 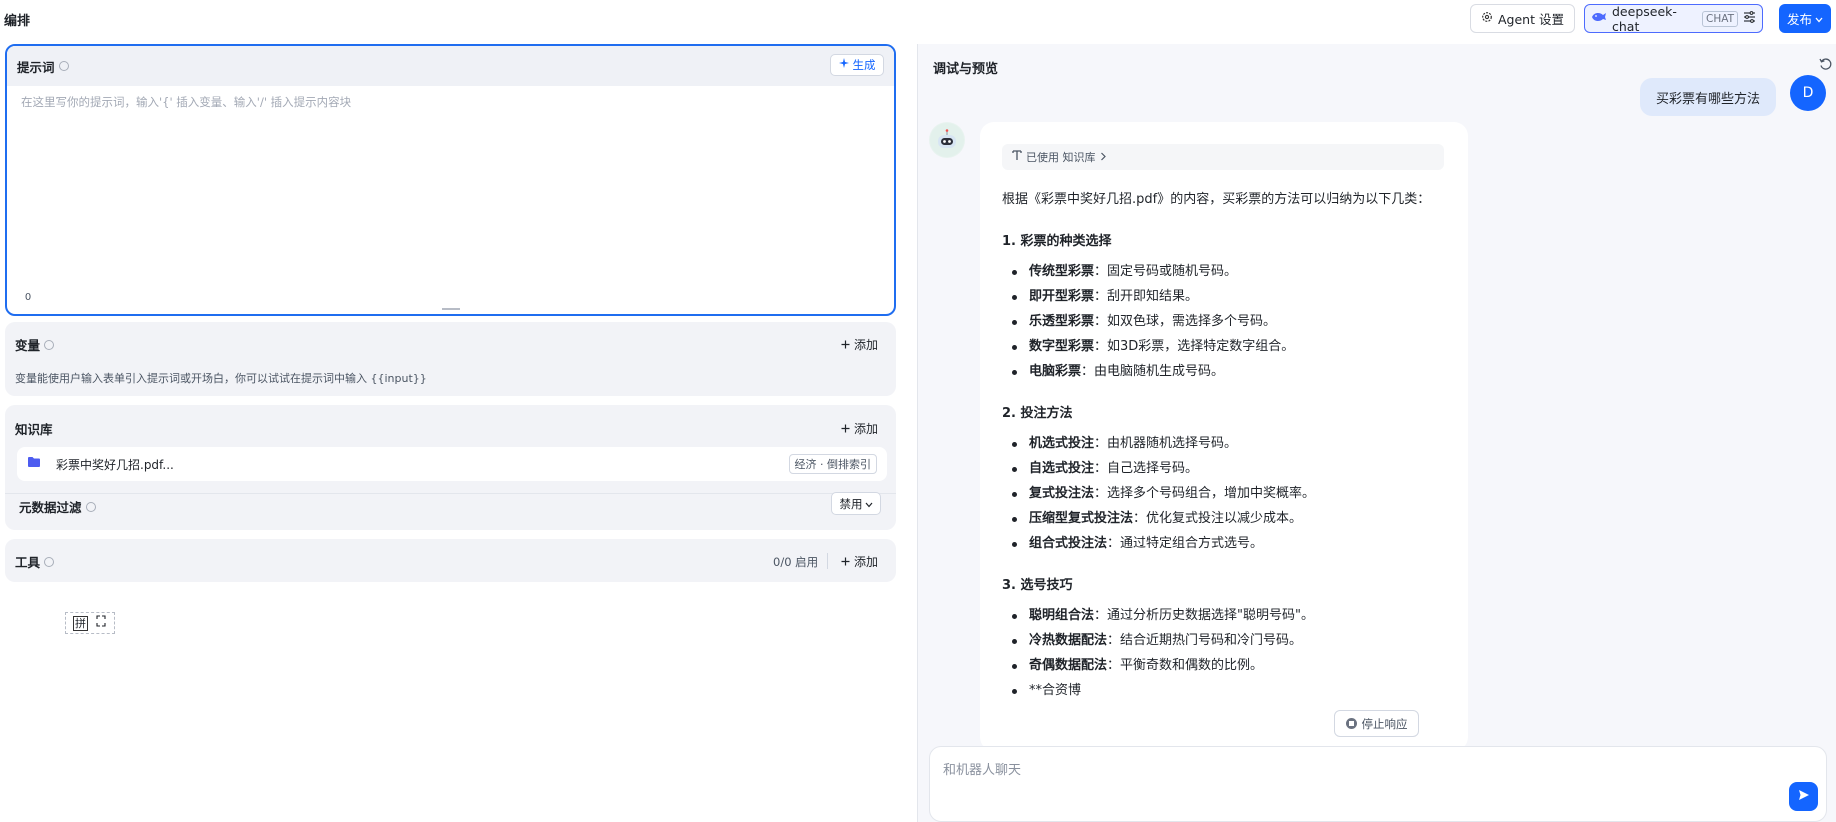 I want to click on prompt-char-count: 0, so click(x=28, y=297).